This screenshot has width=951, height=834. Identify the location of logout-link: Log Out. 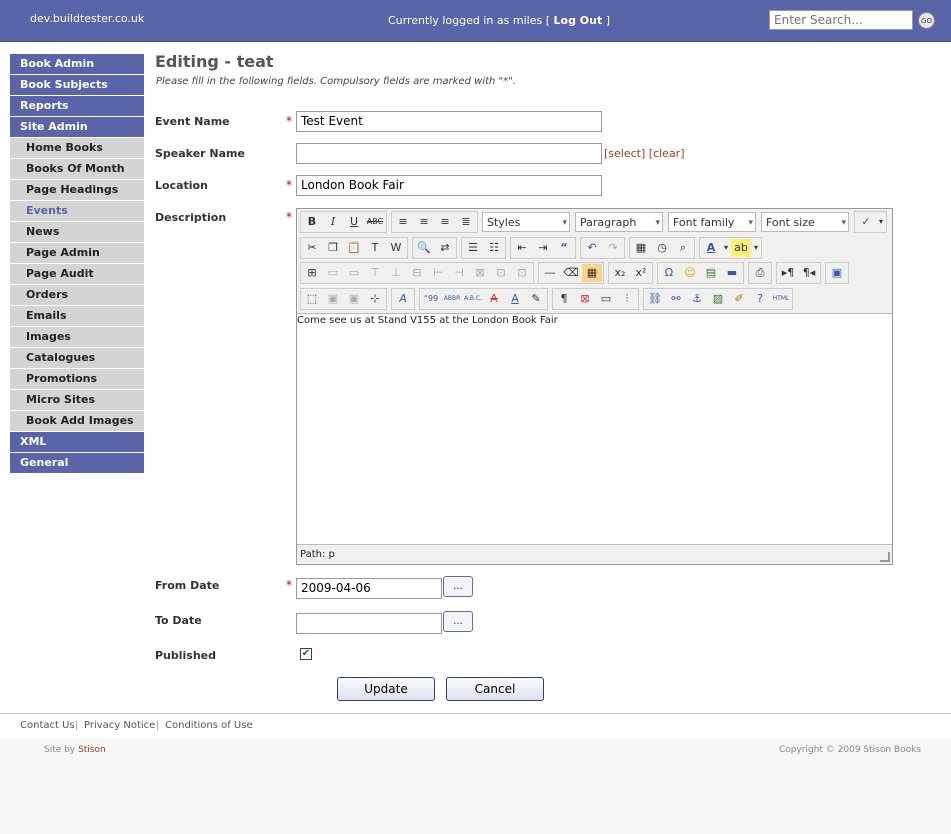
(578, 20).